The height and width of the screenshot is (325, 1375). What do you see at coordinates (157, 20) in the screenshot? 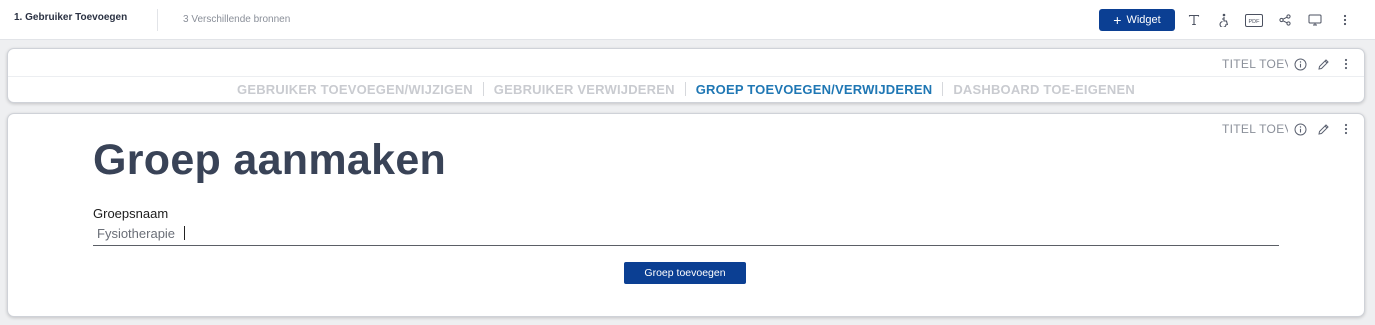
I see `toolbar-divider` at bounding box center [157, 20].